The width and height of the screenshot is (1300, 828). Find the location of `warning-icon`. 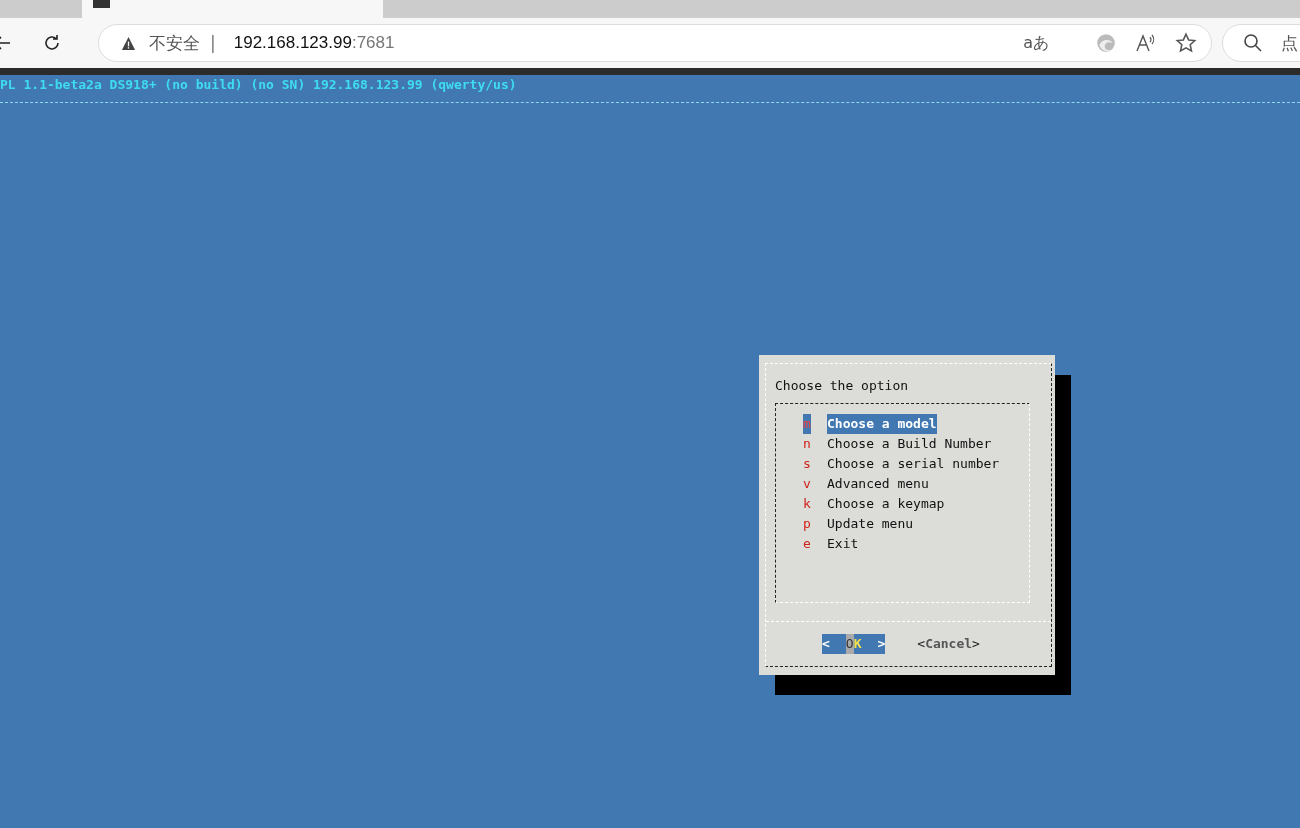

warning-icon is located at coordinates (128, 43).